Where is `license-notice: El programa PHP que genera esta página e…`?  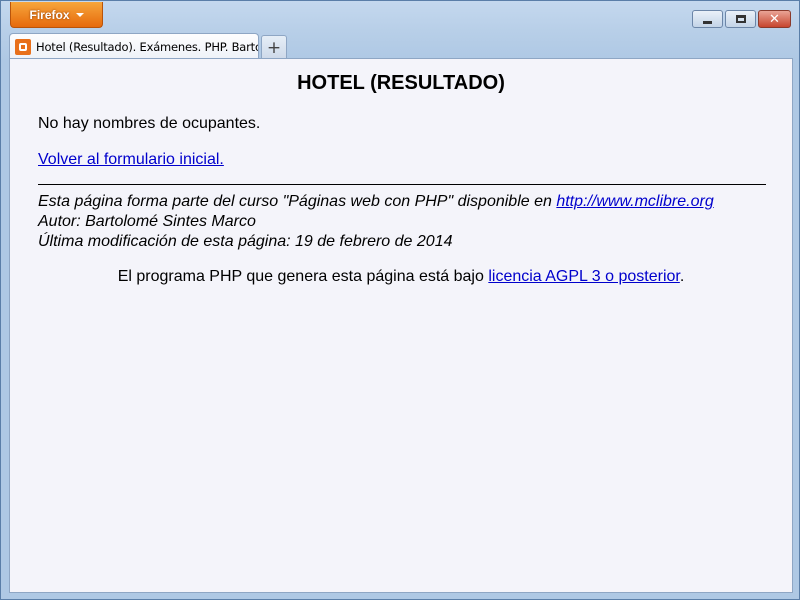
license-notice: El programa PHP que genera esta página e… is located at coordinates (401, 277).